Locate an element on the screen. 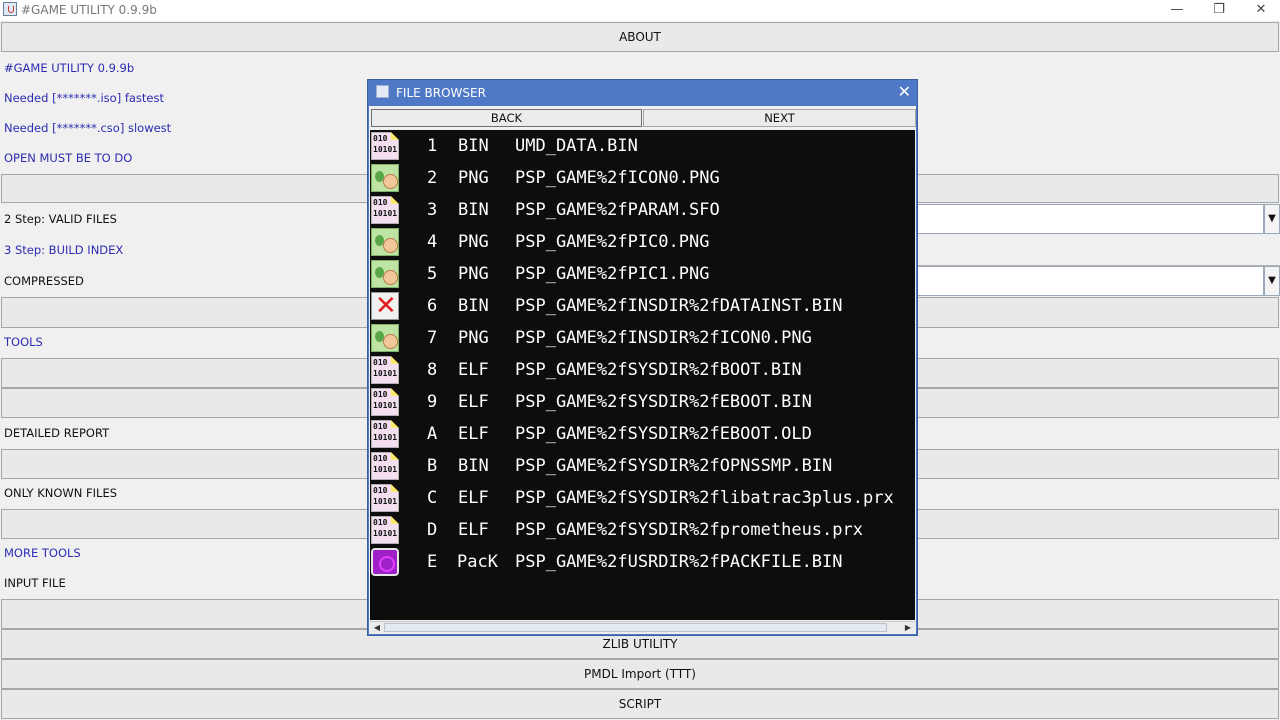 This screenshot has width=1280, height=720. window-titlebar: #GAME UTILITY 0.9.9b — ❐ ✕ is located at coordinates (640, 10).